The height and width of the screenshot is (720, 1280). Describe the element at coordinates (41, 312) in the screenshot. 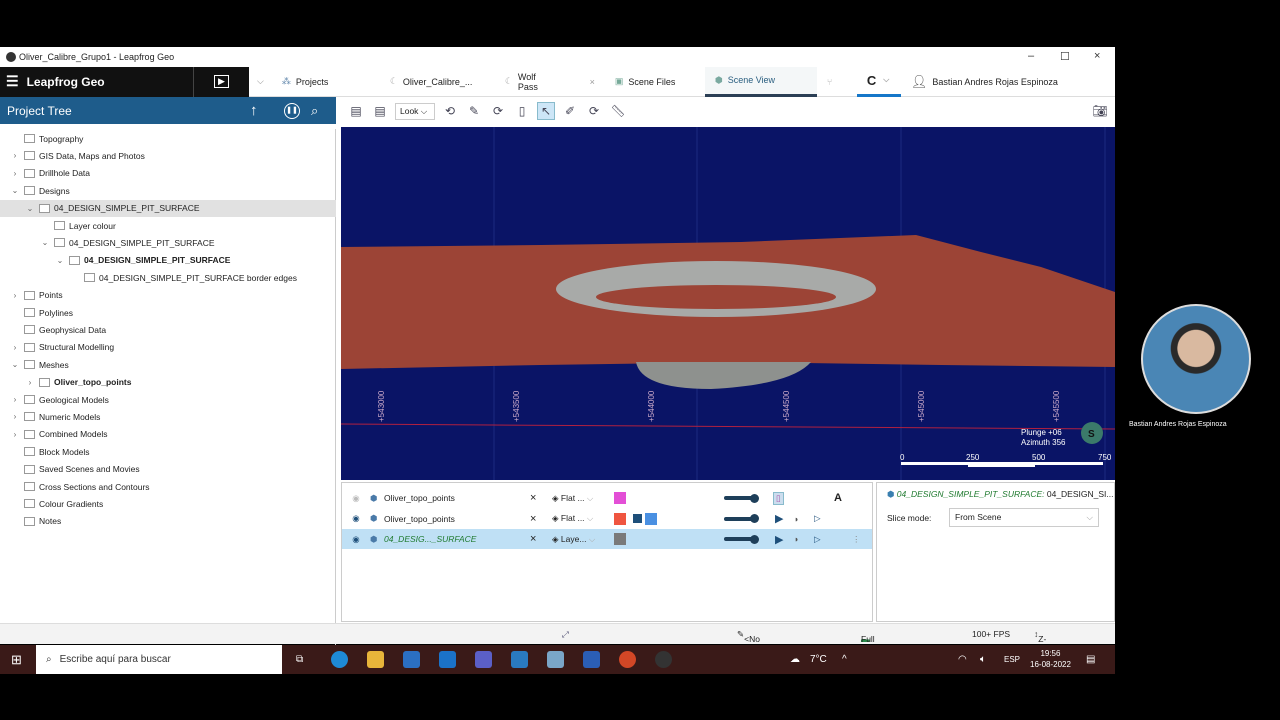

I see `tree-item: Polylines` at that location.